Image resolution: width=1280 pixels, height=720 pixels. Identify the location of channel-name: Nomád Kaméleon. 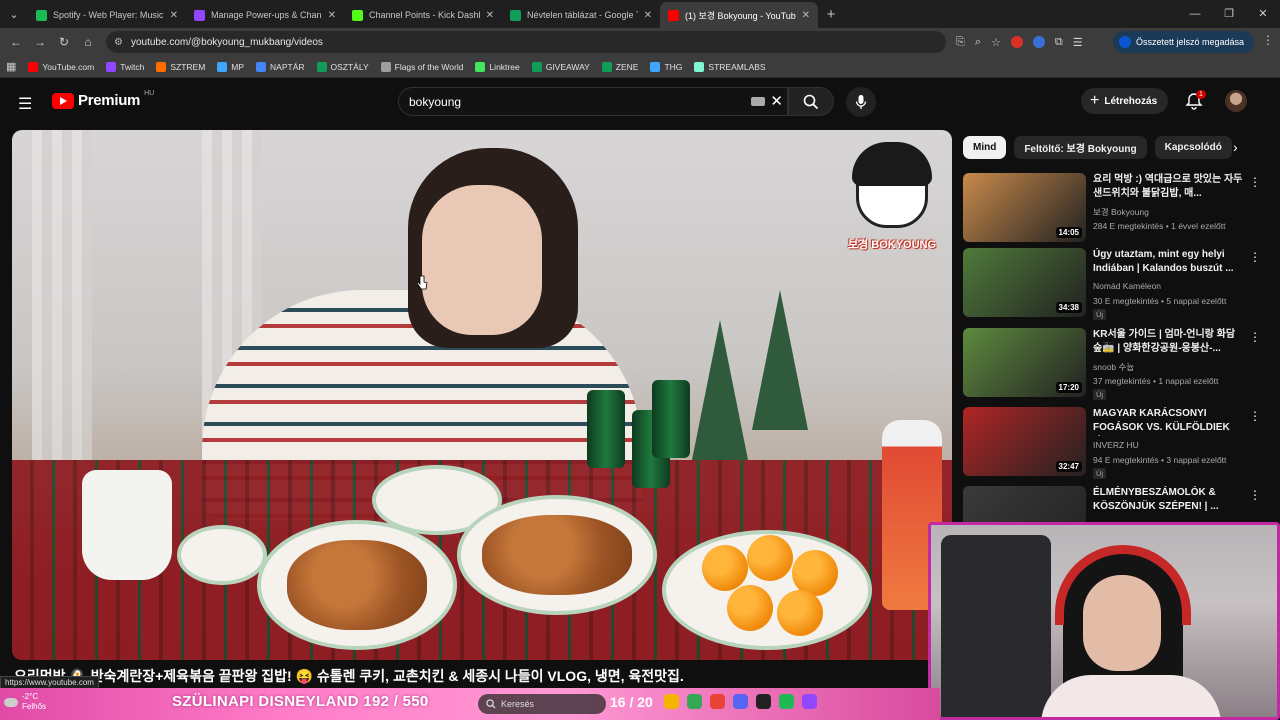
(1127, 286).